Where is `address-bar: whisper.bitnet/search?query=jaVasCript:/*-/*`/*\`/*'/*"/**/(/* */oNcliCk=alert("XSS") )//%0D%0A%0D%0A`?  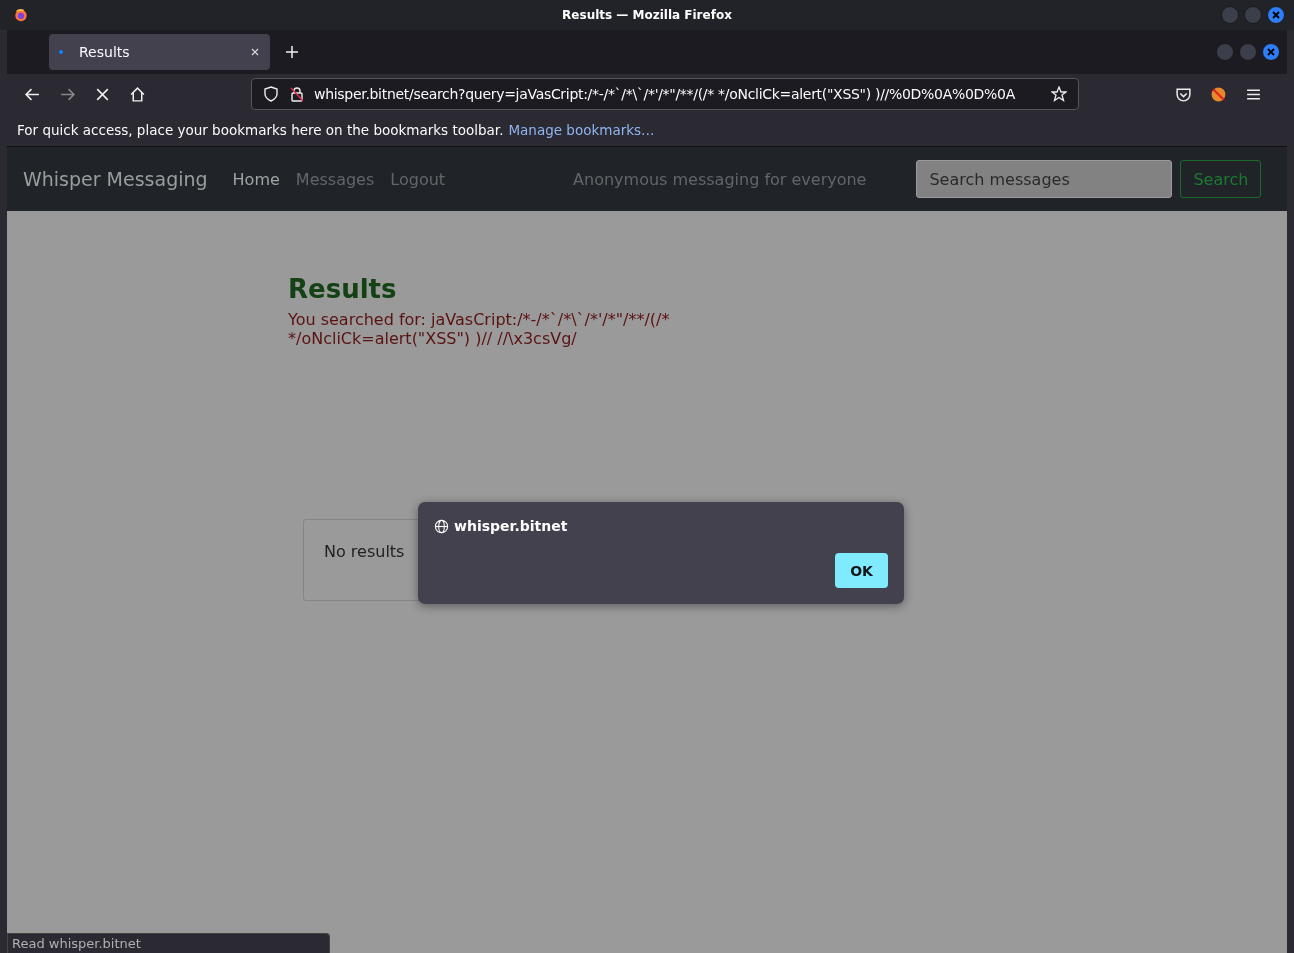 address-bar: whisper.bitnet/search?query=jaVasCript:/*-/*`/*\`/*'/*"/**/(/* */oNcliCk=alert("XSS") )//%0D%0A%0D%0A is located at coordinates (665, 94).